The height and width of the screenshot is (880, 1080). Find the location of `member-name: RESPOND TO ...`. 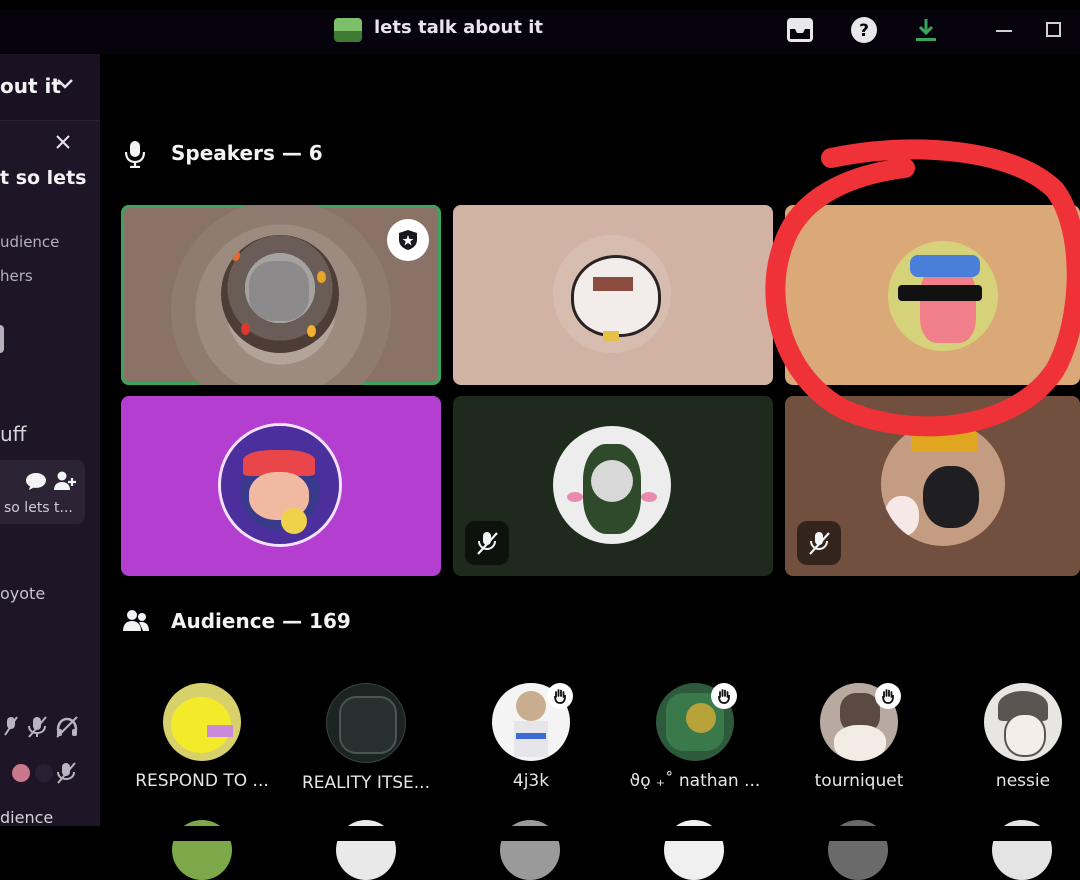

member-name: RESPOND TO ... is located at coordinates (202, 781).